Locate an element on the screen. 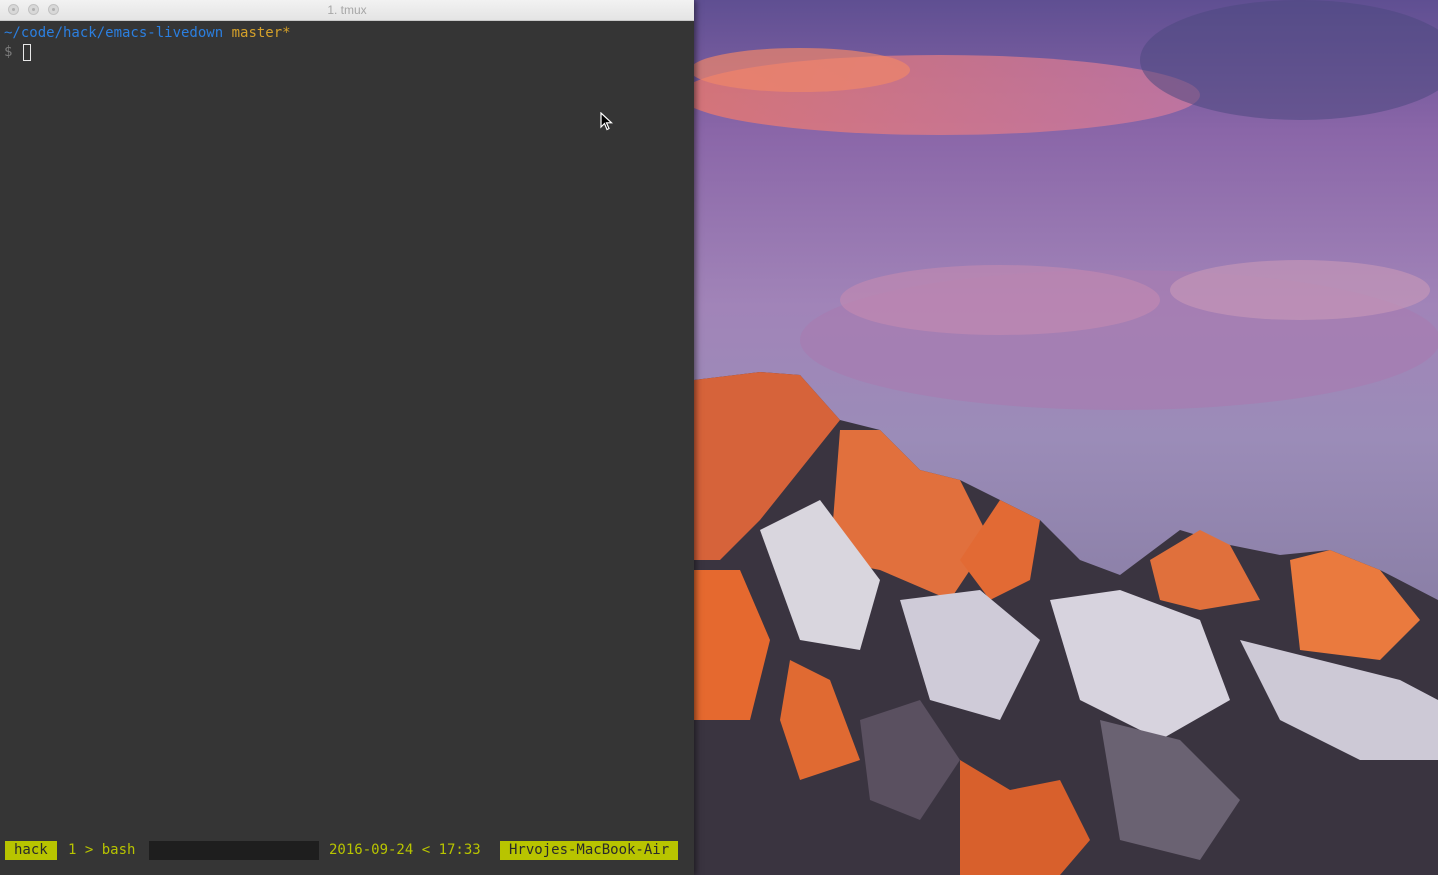 Image resolution: width=1438 pixels, height=875 pixels. status-datetime: 2016-09-24 < 17:33 is located at coordinates (405, 850).